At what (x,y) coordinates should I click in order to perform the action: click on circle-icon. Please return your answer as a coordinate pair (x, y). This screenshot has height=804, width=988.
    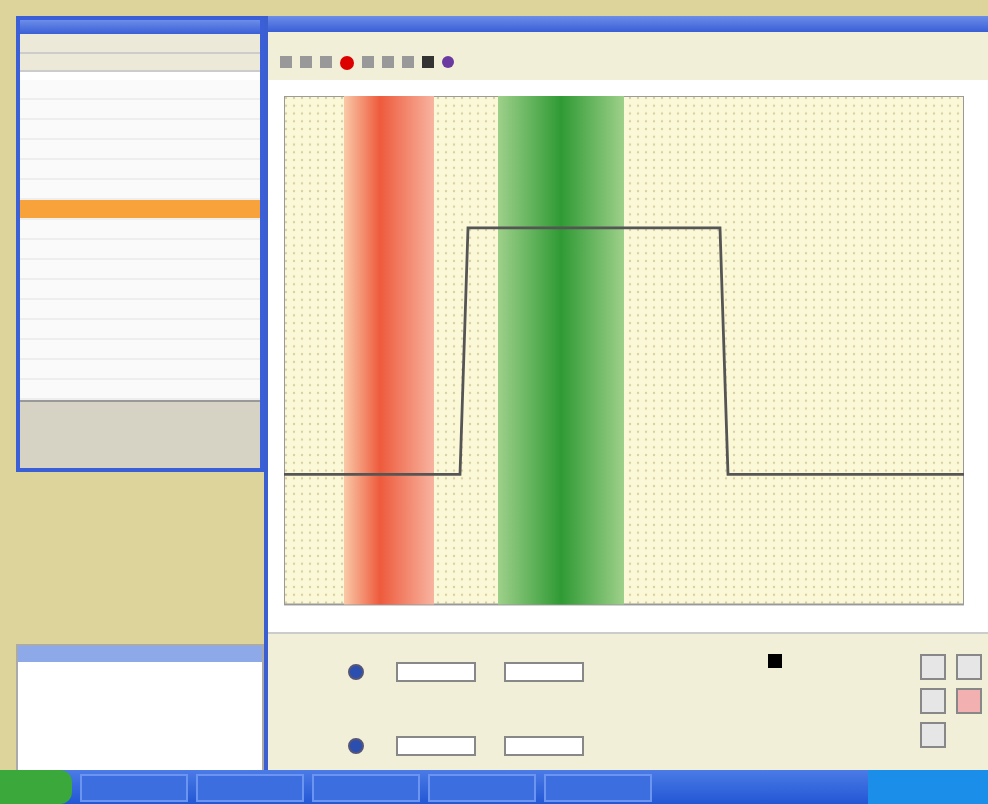
    Looking at the image, I should click on (448, 62).